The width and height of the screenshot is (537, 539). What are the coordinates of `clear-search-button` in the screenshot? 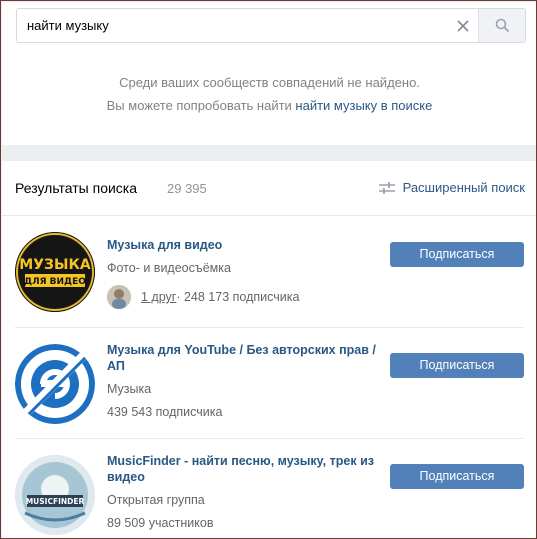 It's located at (463, 25).